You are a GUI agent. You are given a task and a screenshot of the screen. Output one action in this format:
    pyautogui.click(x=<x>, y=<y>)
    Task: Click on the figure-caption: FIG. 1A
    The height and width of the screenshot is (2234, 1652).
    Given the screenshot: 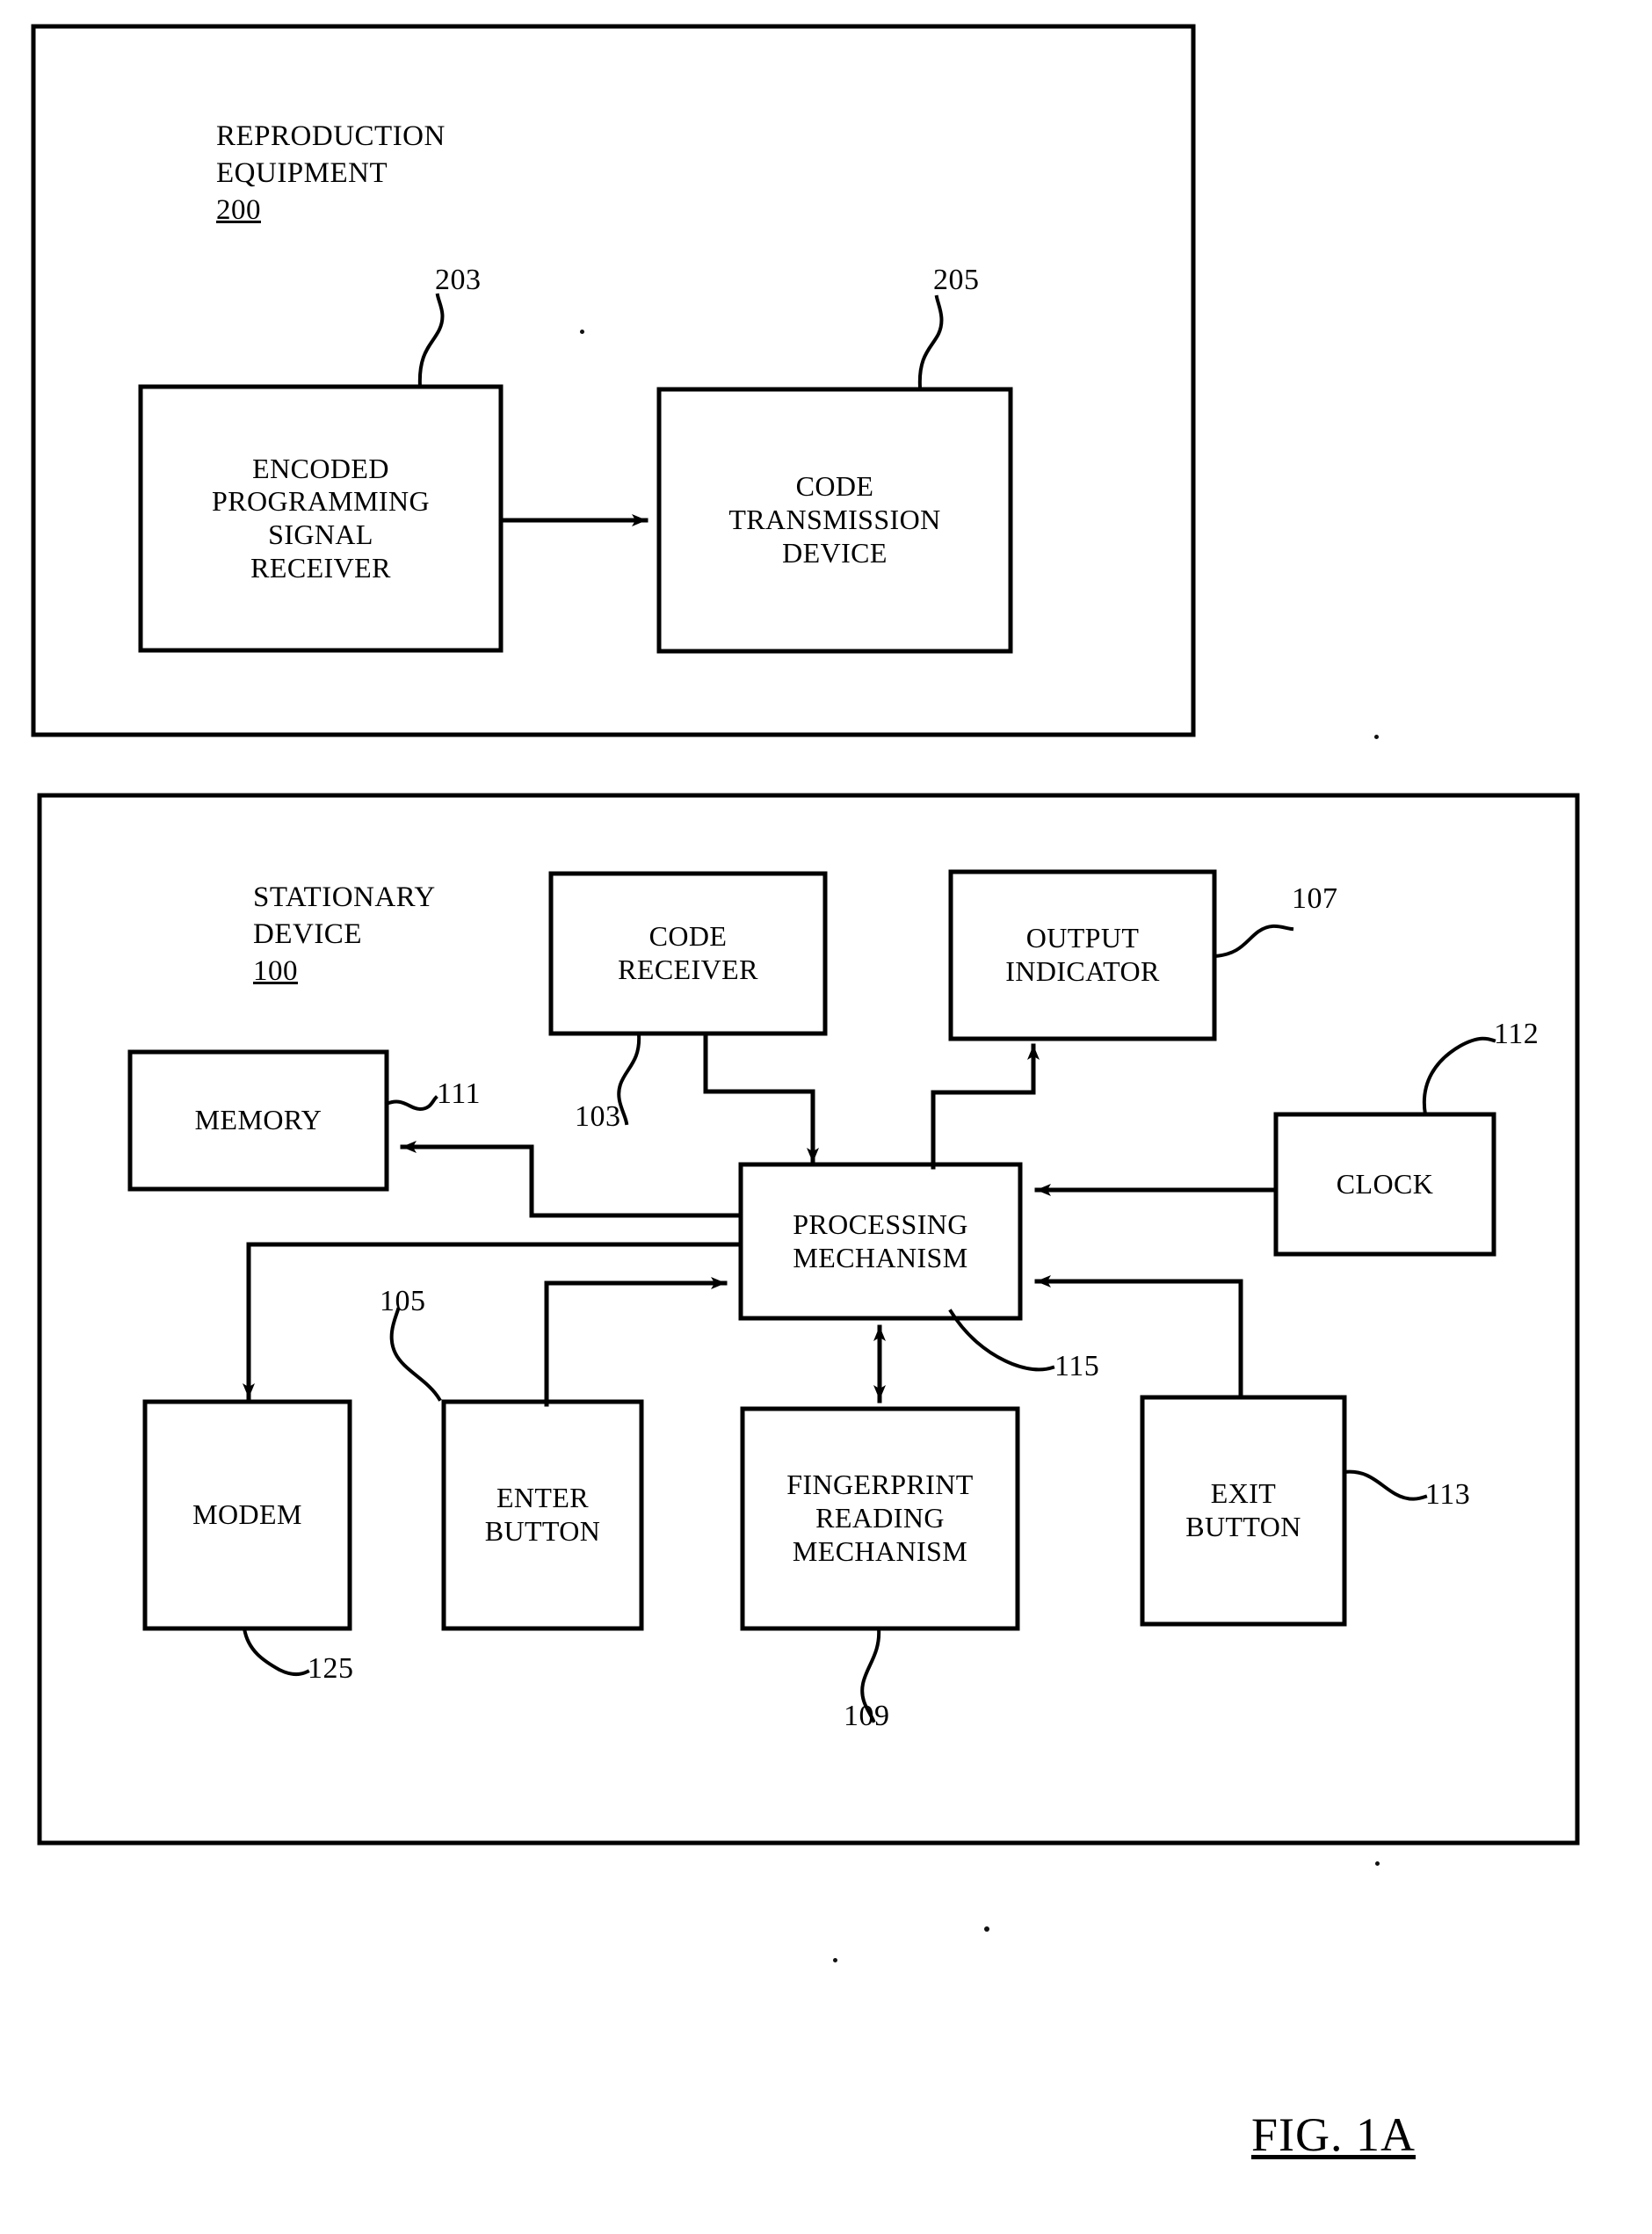 What is the action you would take?
    pyautogui.click(x=1334, y=2134)
    